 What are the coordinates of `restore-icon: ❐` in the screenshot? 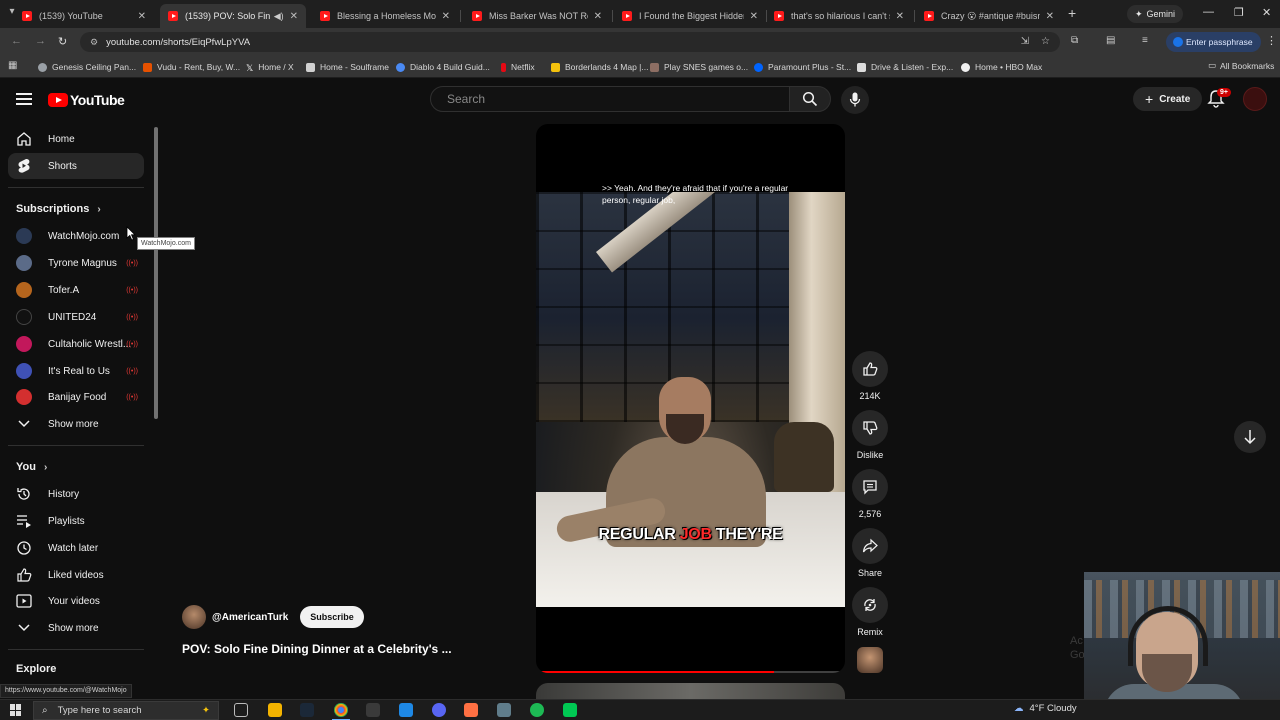 It's located at (1239, 12).